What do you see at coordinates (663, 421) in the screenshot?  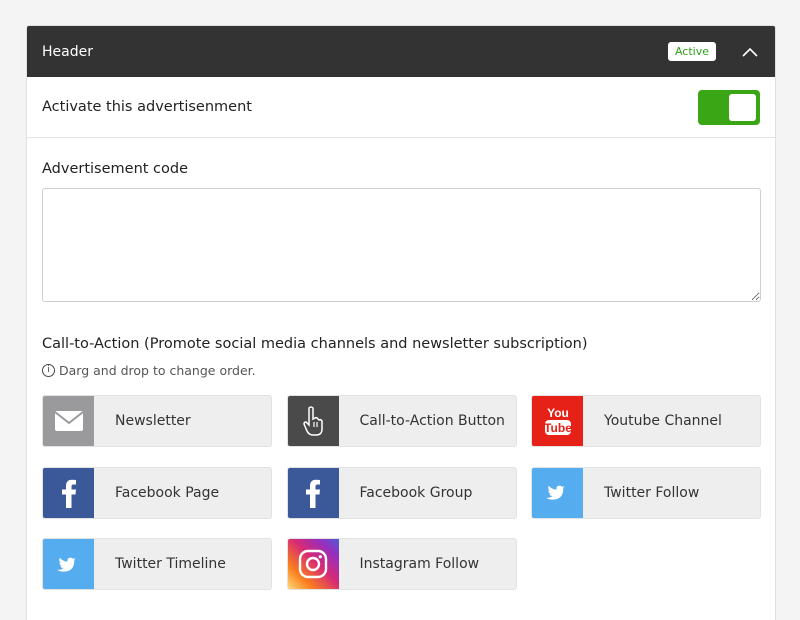 I see `cta-label: Youtube Channel` at bounding box center [663, 421].